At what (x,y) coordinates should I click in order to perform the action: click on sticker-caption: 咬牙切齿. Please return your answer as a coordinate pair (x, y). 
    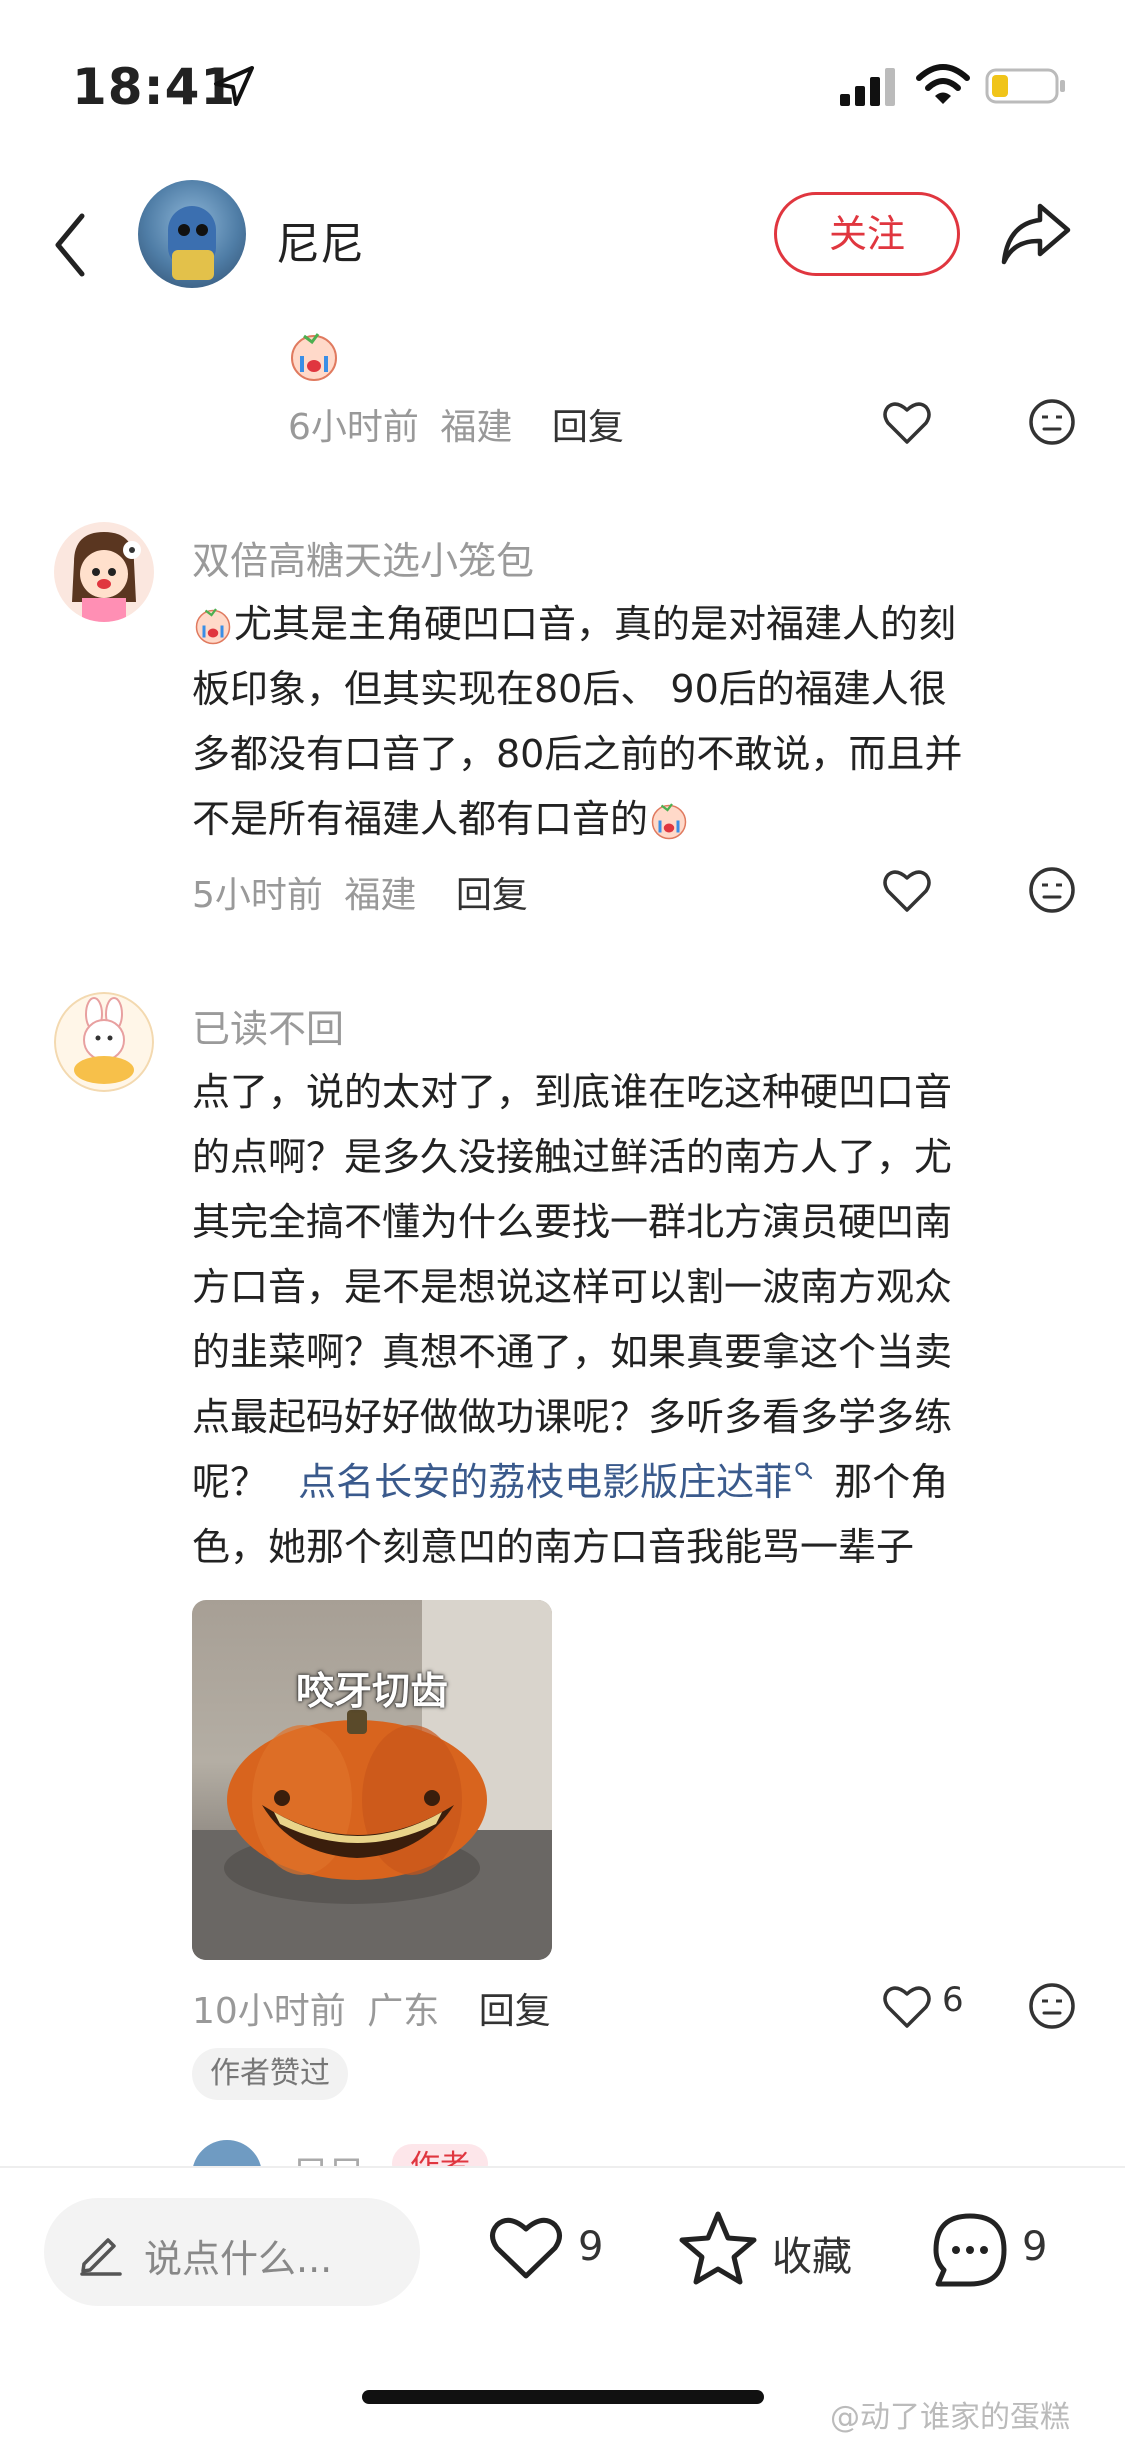
    Looking at the image, I should click on (371, 1691).